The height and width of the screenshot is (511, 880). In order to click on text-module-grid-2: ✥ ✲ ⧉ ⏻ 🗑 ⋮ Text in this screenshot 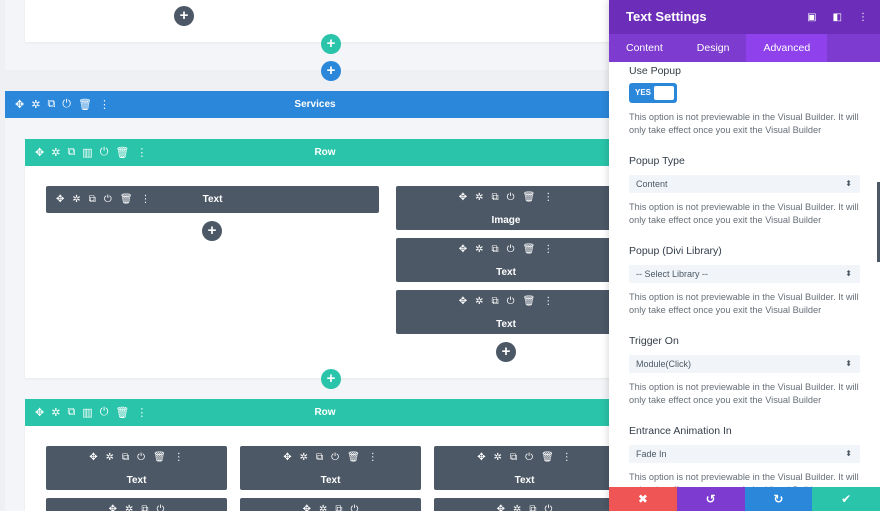, I will do `click(330, 468)`.